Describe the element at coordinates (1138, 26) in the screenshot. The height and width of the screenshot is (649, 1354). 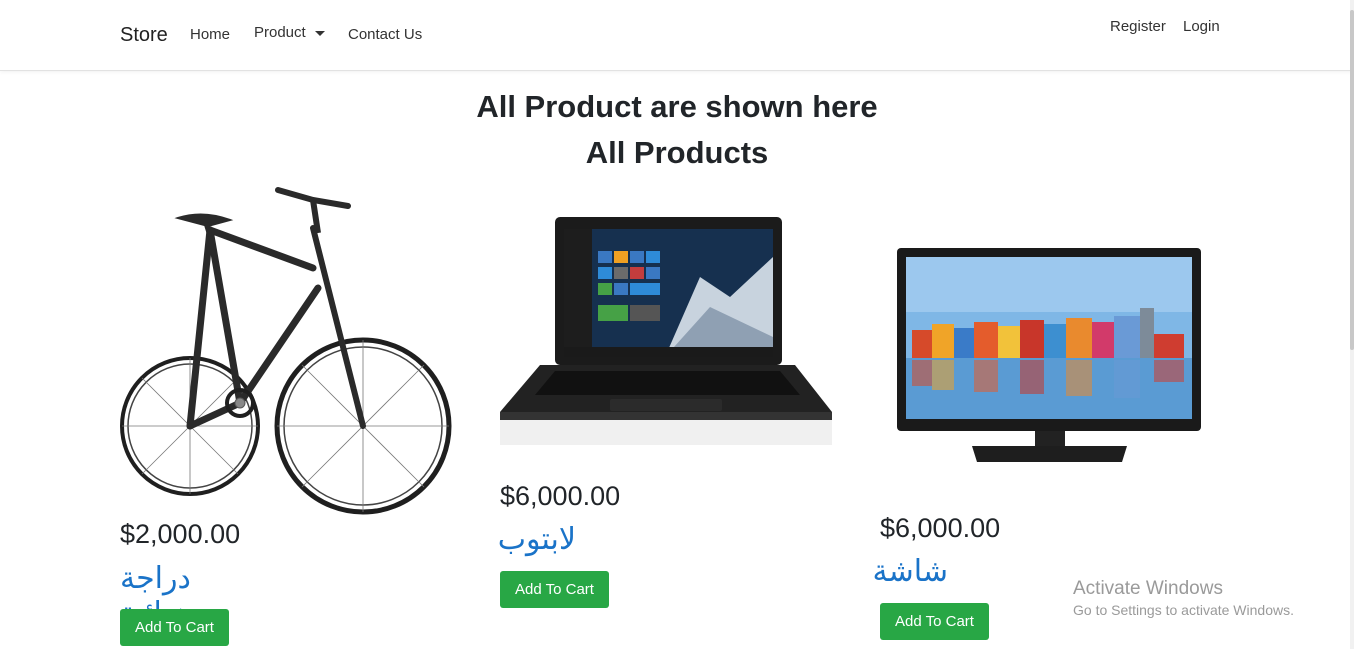
I see `nav-register-link: Register` at that location.